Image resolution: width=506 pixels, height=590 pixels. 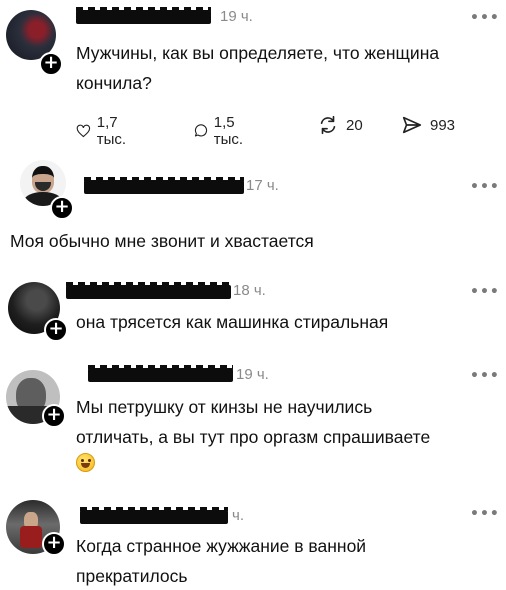 I want to click on heart-icon, so click(x=83, y=131).